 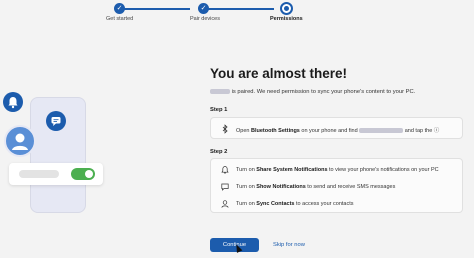 What do you see at coordinates (225, 129) in the screenshot?
I see `bluetooth-icon` at bounding box center [225, 129].